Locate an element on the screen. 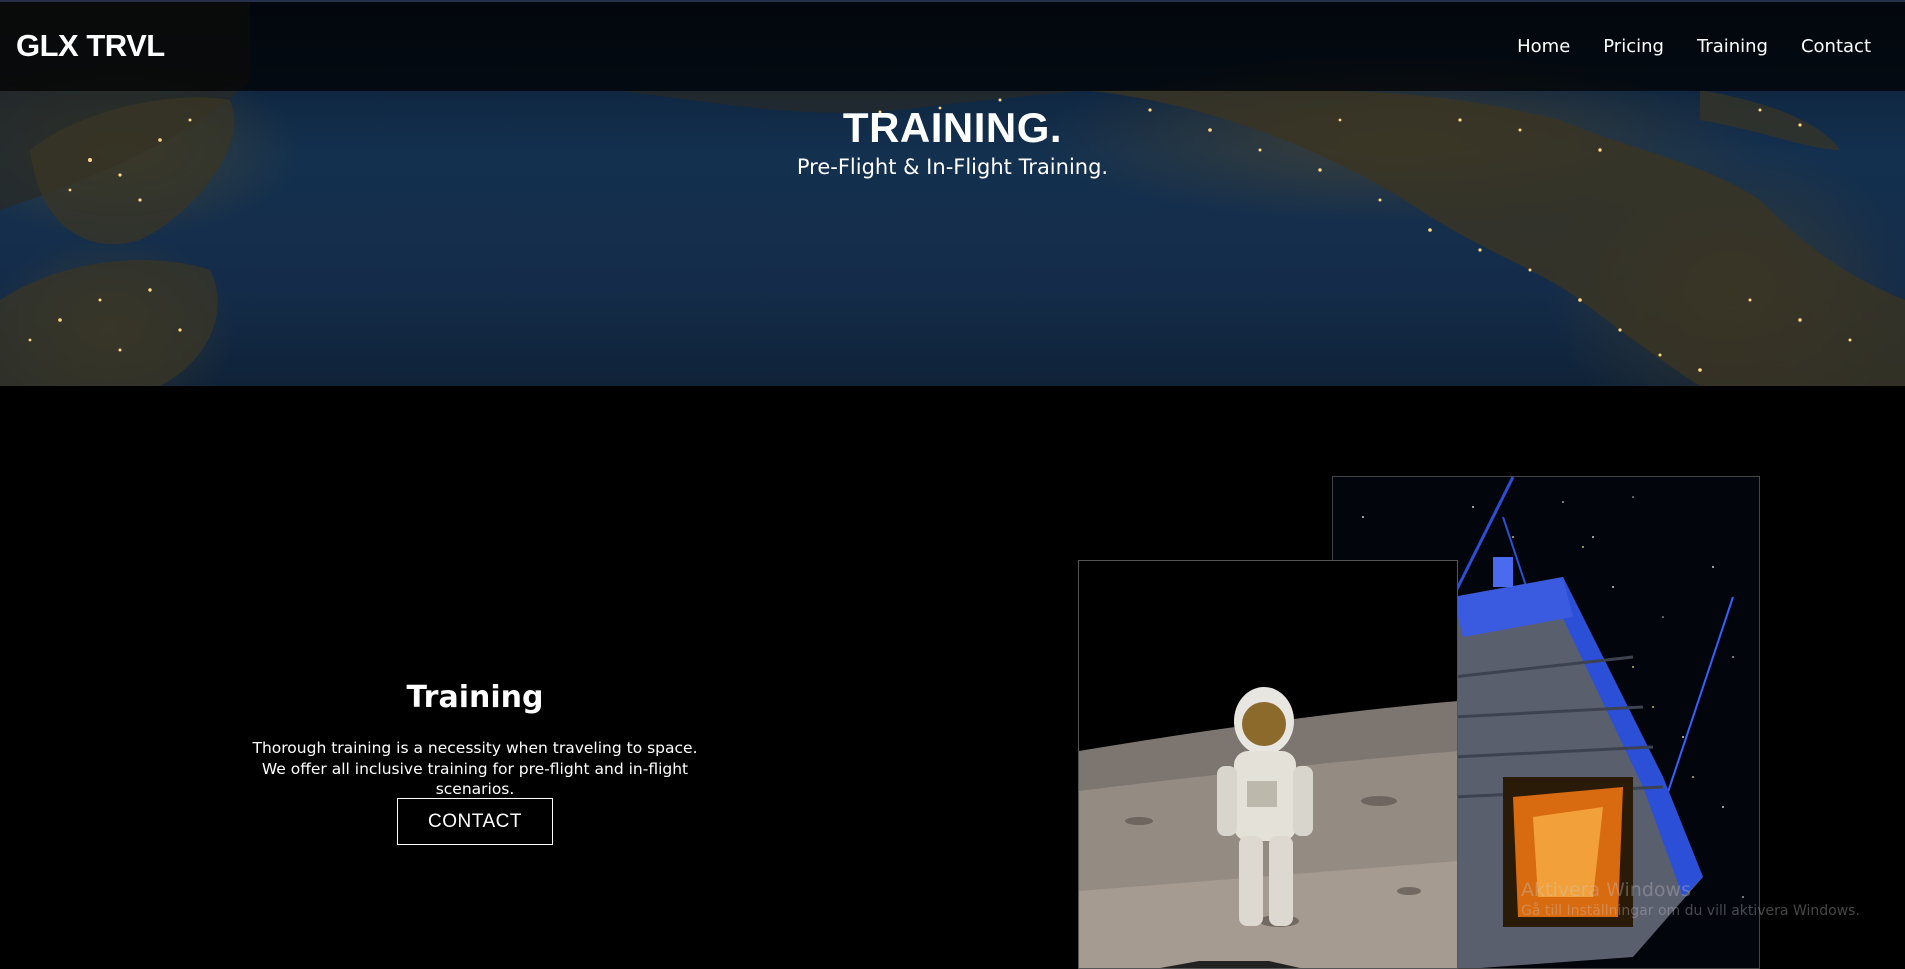  nav-link-home: Home is located at coordinates (1543, 46).